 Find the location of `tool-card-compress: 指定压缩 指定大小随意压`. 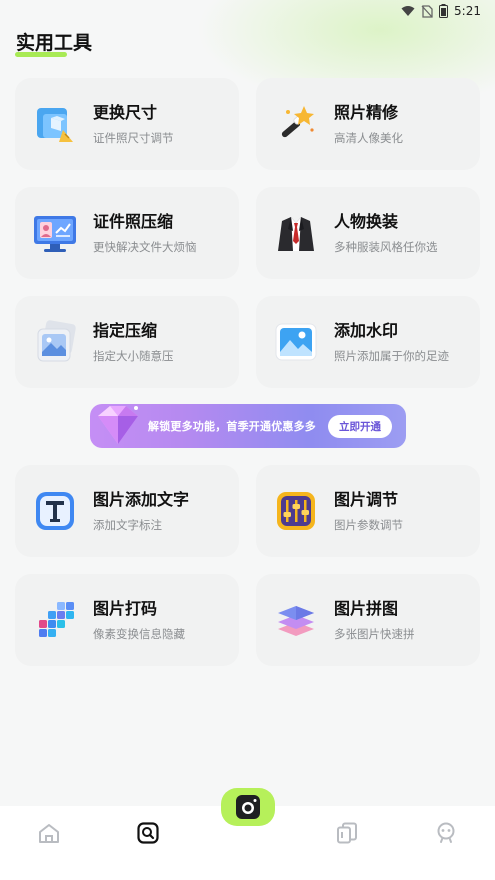

tool-card-compress: 指定压缩 指定大小随意压 is located at coordinates (127, 342).